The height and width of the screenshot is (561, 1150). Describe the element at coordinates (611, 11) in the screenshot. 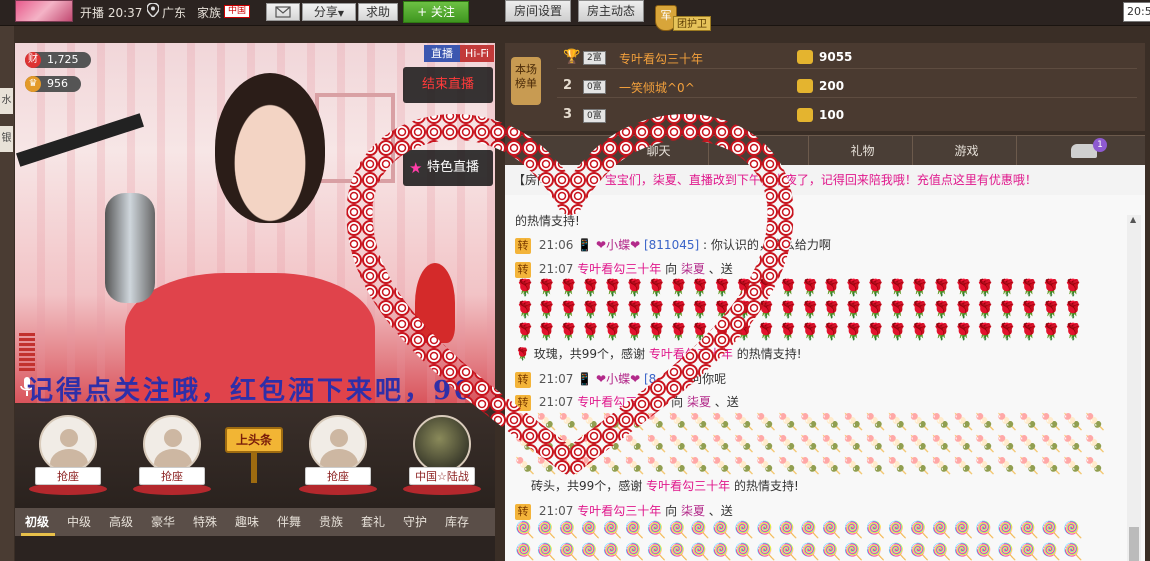

I see `owner-dynamics-button: 房主动态` at that location.